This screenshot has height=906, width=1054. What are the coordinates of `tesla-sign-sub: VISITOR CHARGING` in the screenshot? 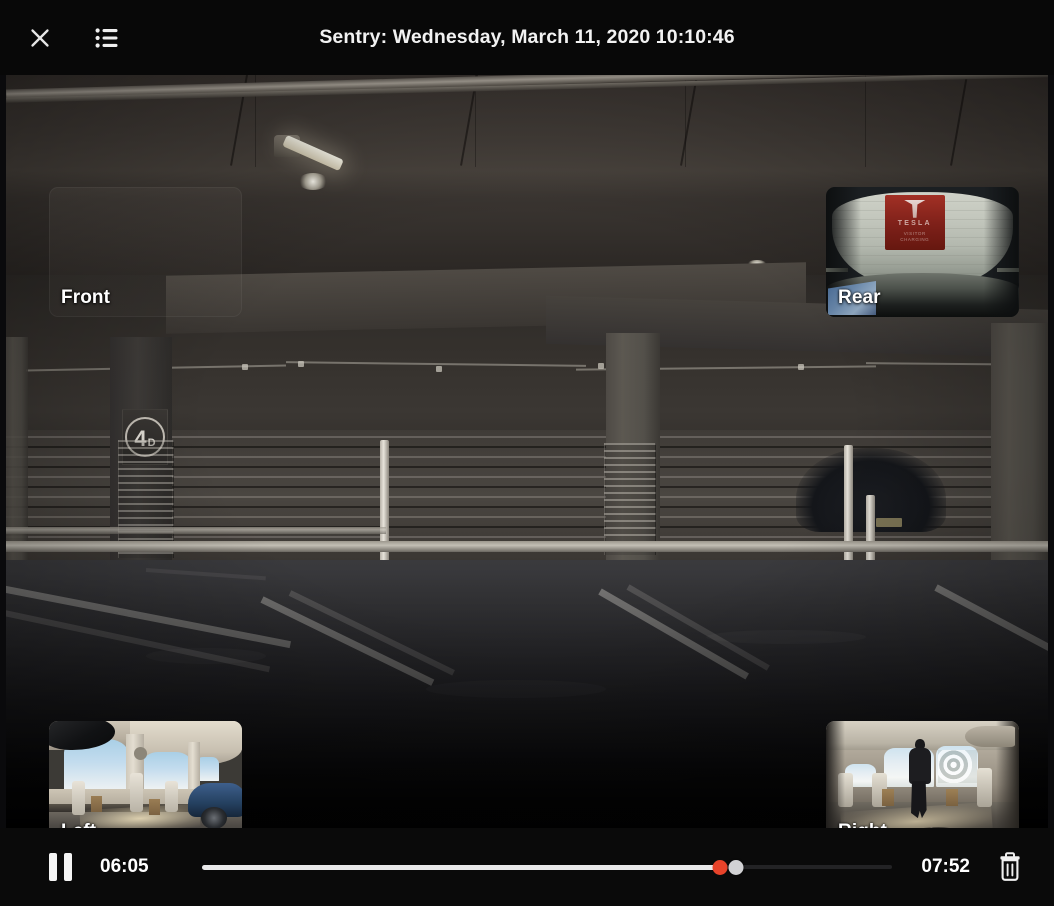 It's located at (915, 236).